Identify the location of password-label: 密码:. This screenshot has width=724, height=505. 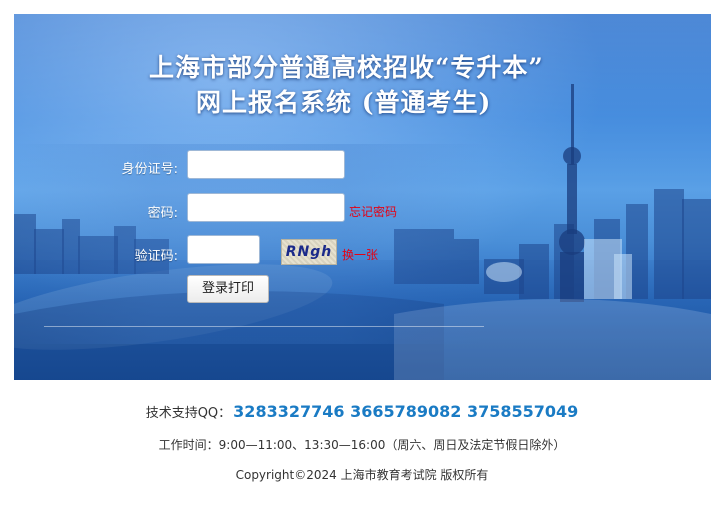
(162, 213).